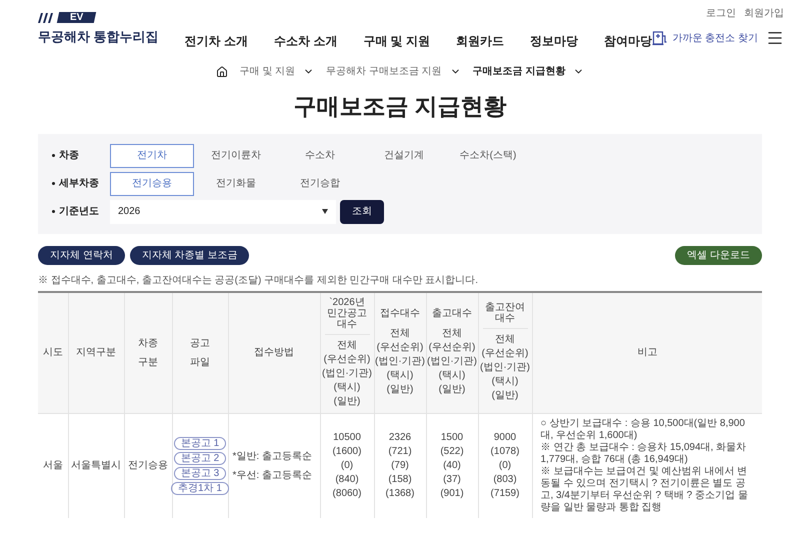 The image size is (800, 552). What do you see at coordinates (519, 71) in the screenshot?
I see `breadcrumb-link: 구매보조금 지급현황` at bounding box center [519, 71].